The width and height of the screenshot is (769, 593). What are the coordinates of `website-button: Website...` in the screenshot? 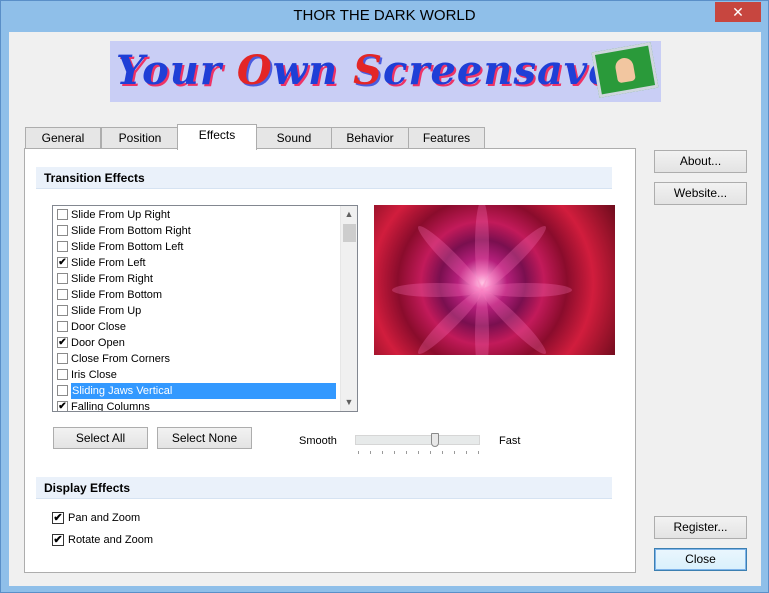 It's located at (700, 193).